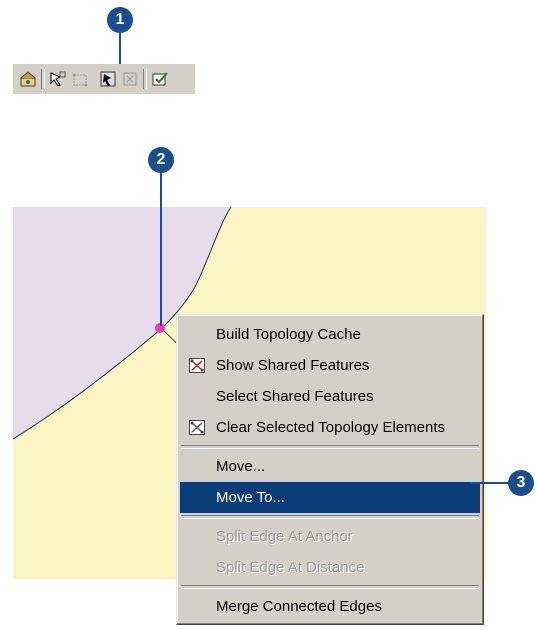 The height and width of the screenshot is (630, 537). I want to click on clear-elements-icon, so click(197, 427).